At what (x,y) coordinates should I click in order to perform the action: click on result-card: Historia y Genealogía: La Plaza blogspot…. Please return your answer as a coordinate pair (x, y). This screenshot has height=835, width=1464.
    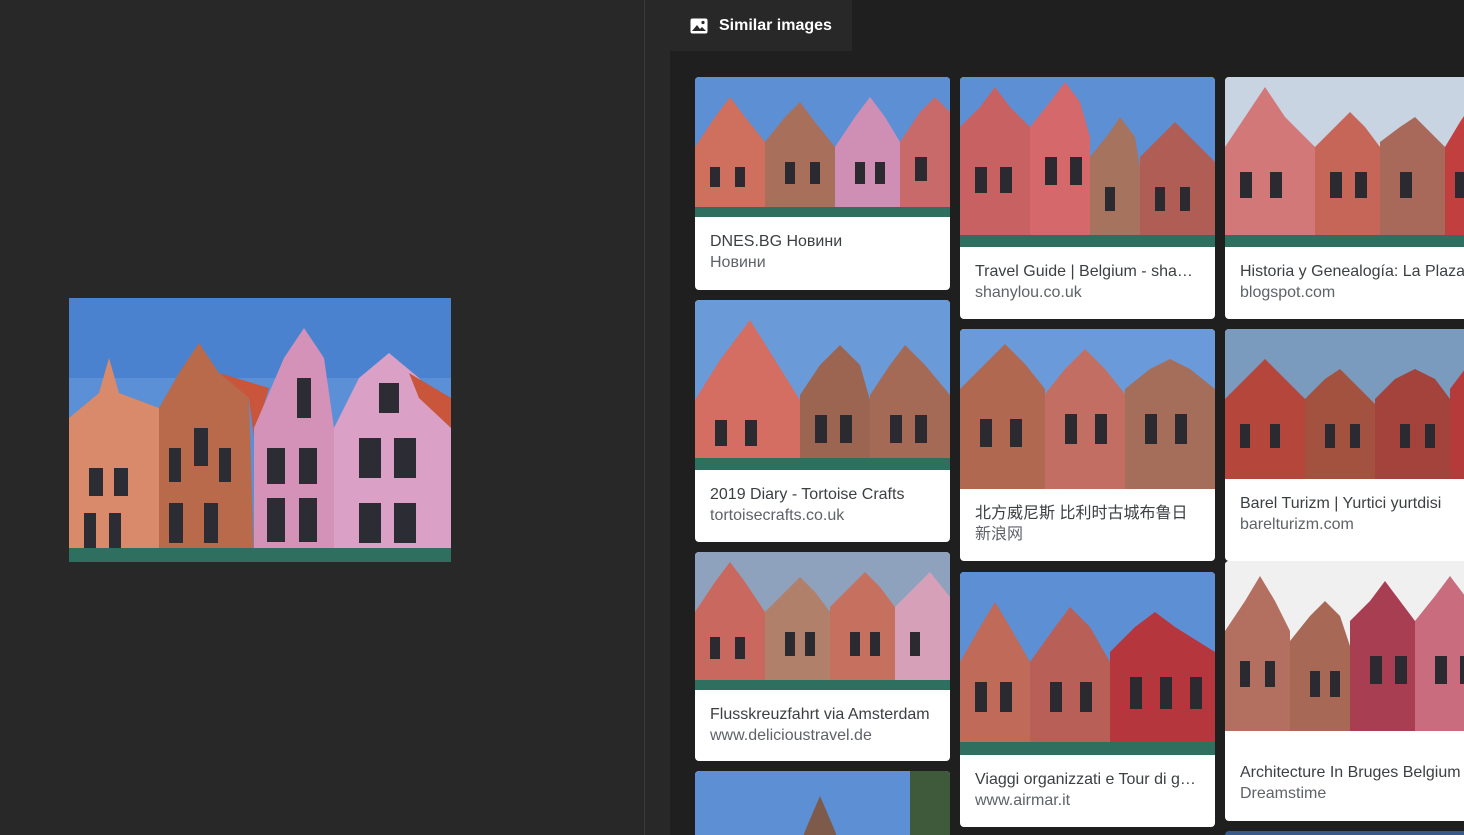
    Looking at the image, I should click on (1344, 198).